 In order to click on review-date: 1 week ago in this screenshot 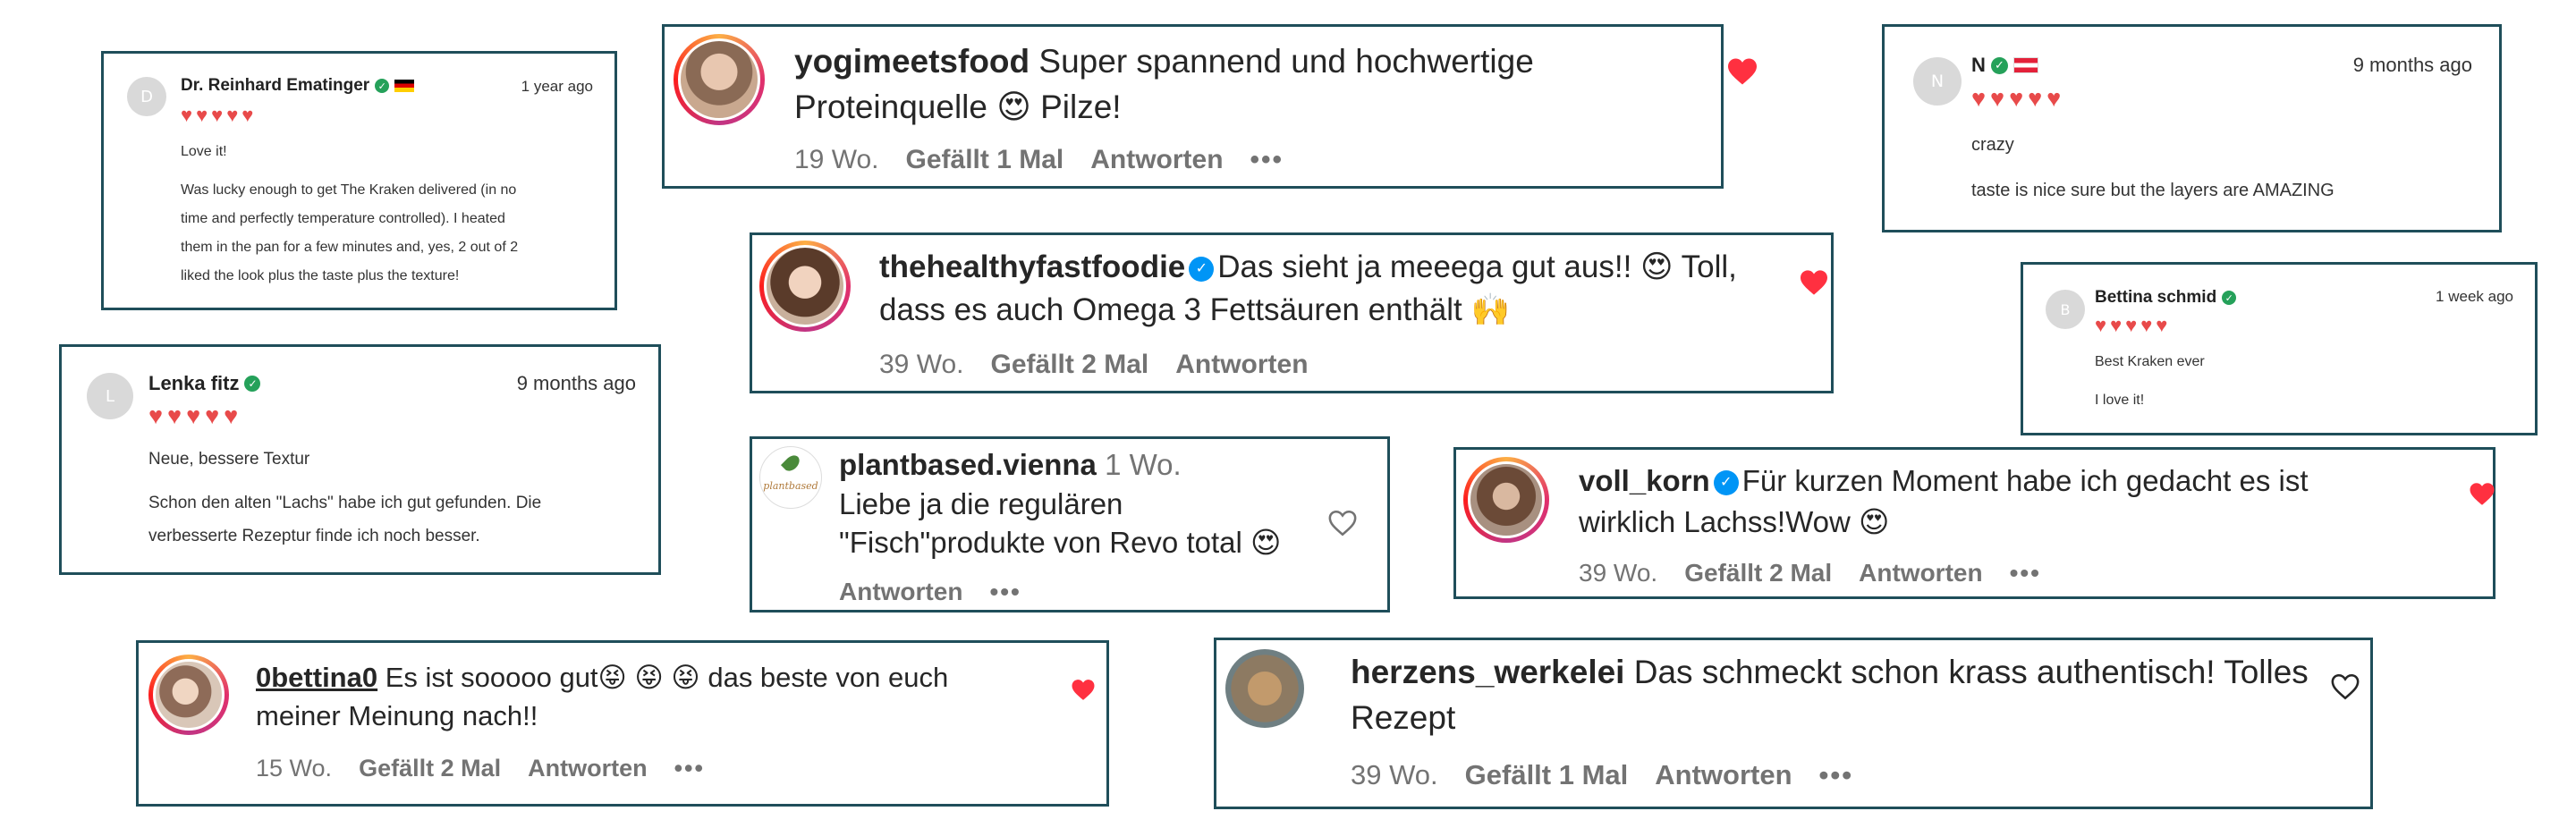, I will do `click(2474, 297)`.